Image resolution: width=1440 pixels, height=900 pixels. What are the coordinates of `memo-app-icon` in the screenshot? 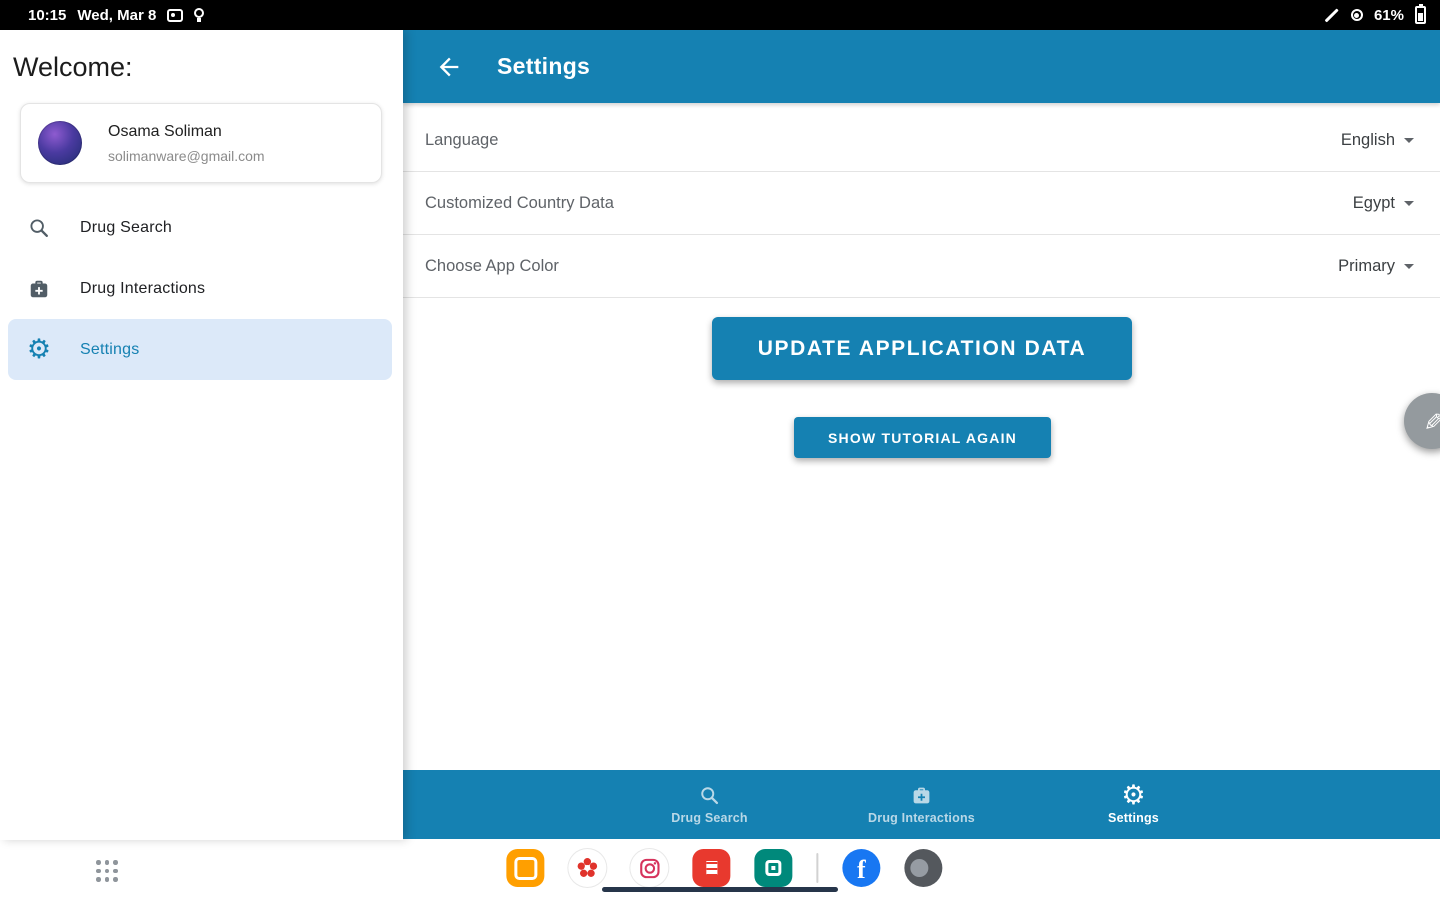 It's located at (773, 868).